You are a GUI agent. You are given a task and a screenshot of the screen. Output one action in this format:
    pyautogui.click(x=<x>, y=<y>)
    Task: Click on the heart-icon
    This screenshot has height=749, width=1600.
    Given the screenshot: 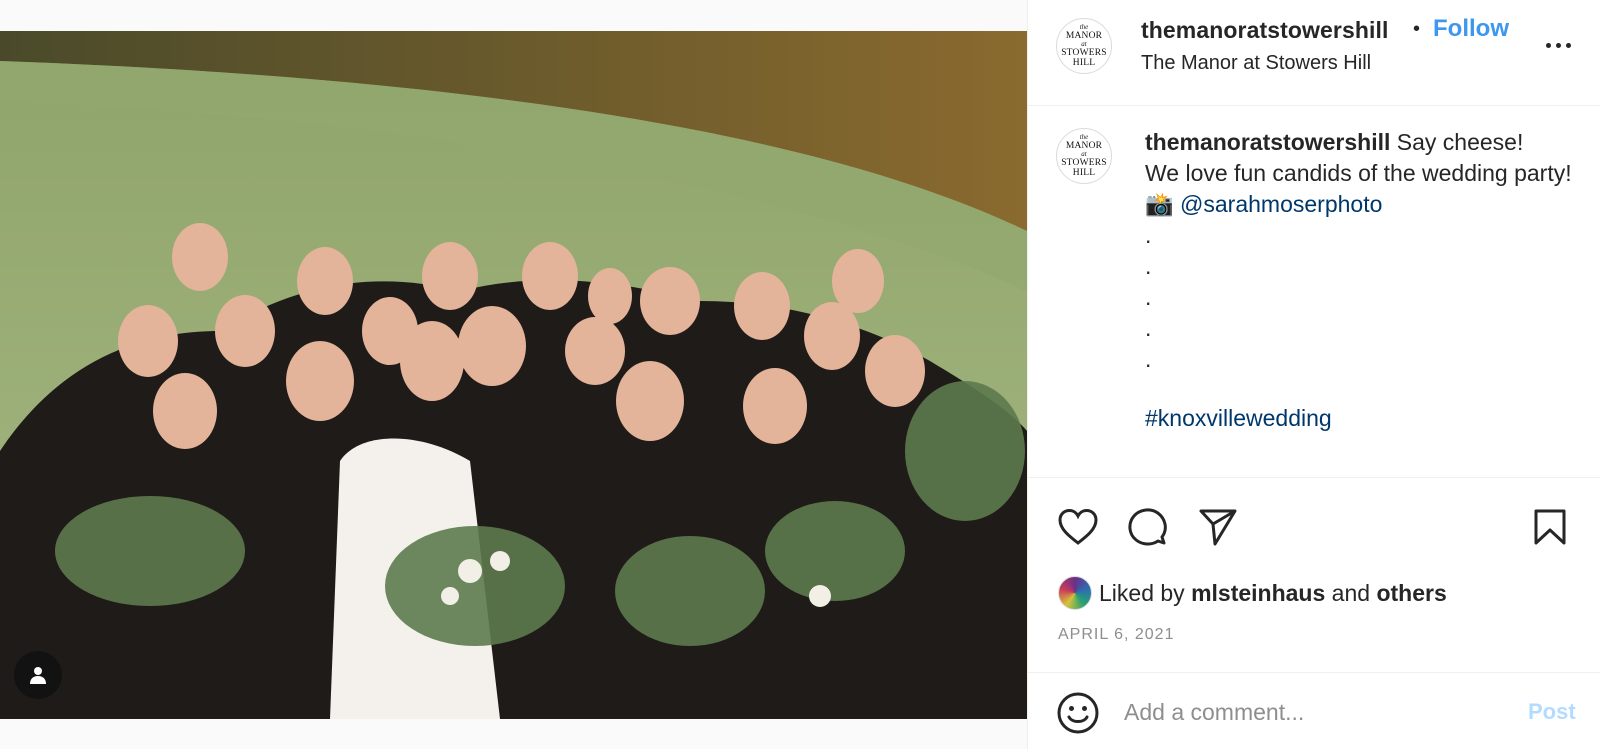 What is the action you would take?
    pyautogui.click(x=1078, y=526)
    